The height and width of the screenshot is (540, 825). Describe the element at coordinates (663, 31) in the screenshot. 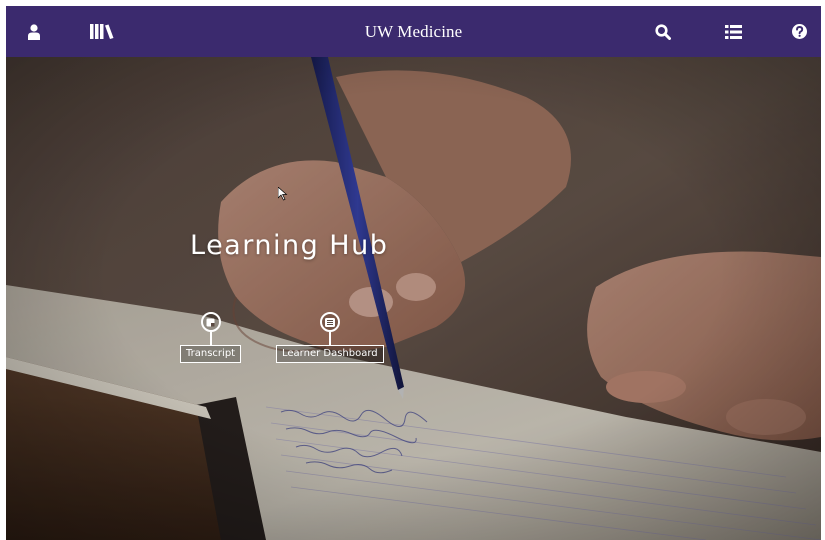

I see `search-icon` at that location.